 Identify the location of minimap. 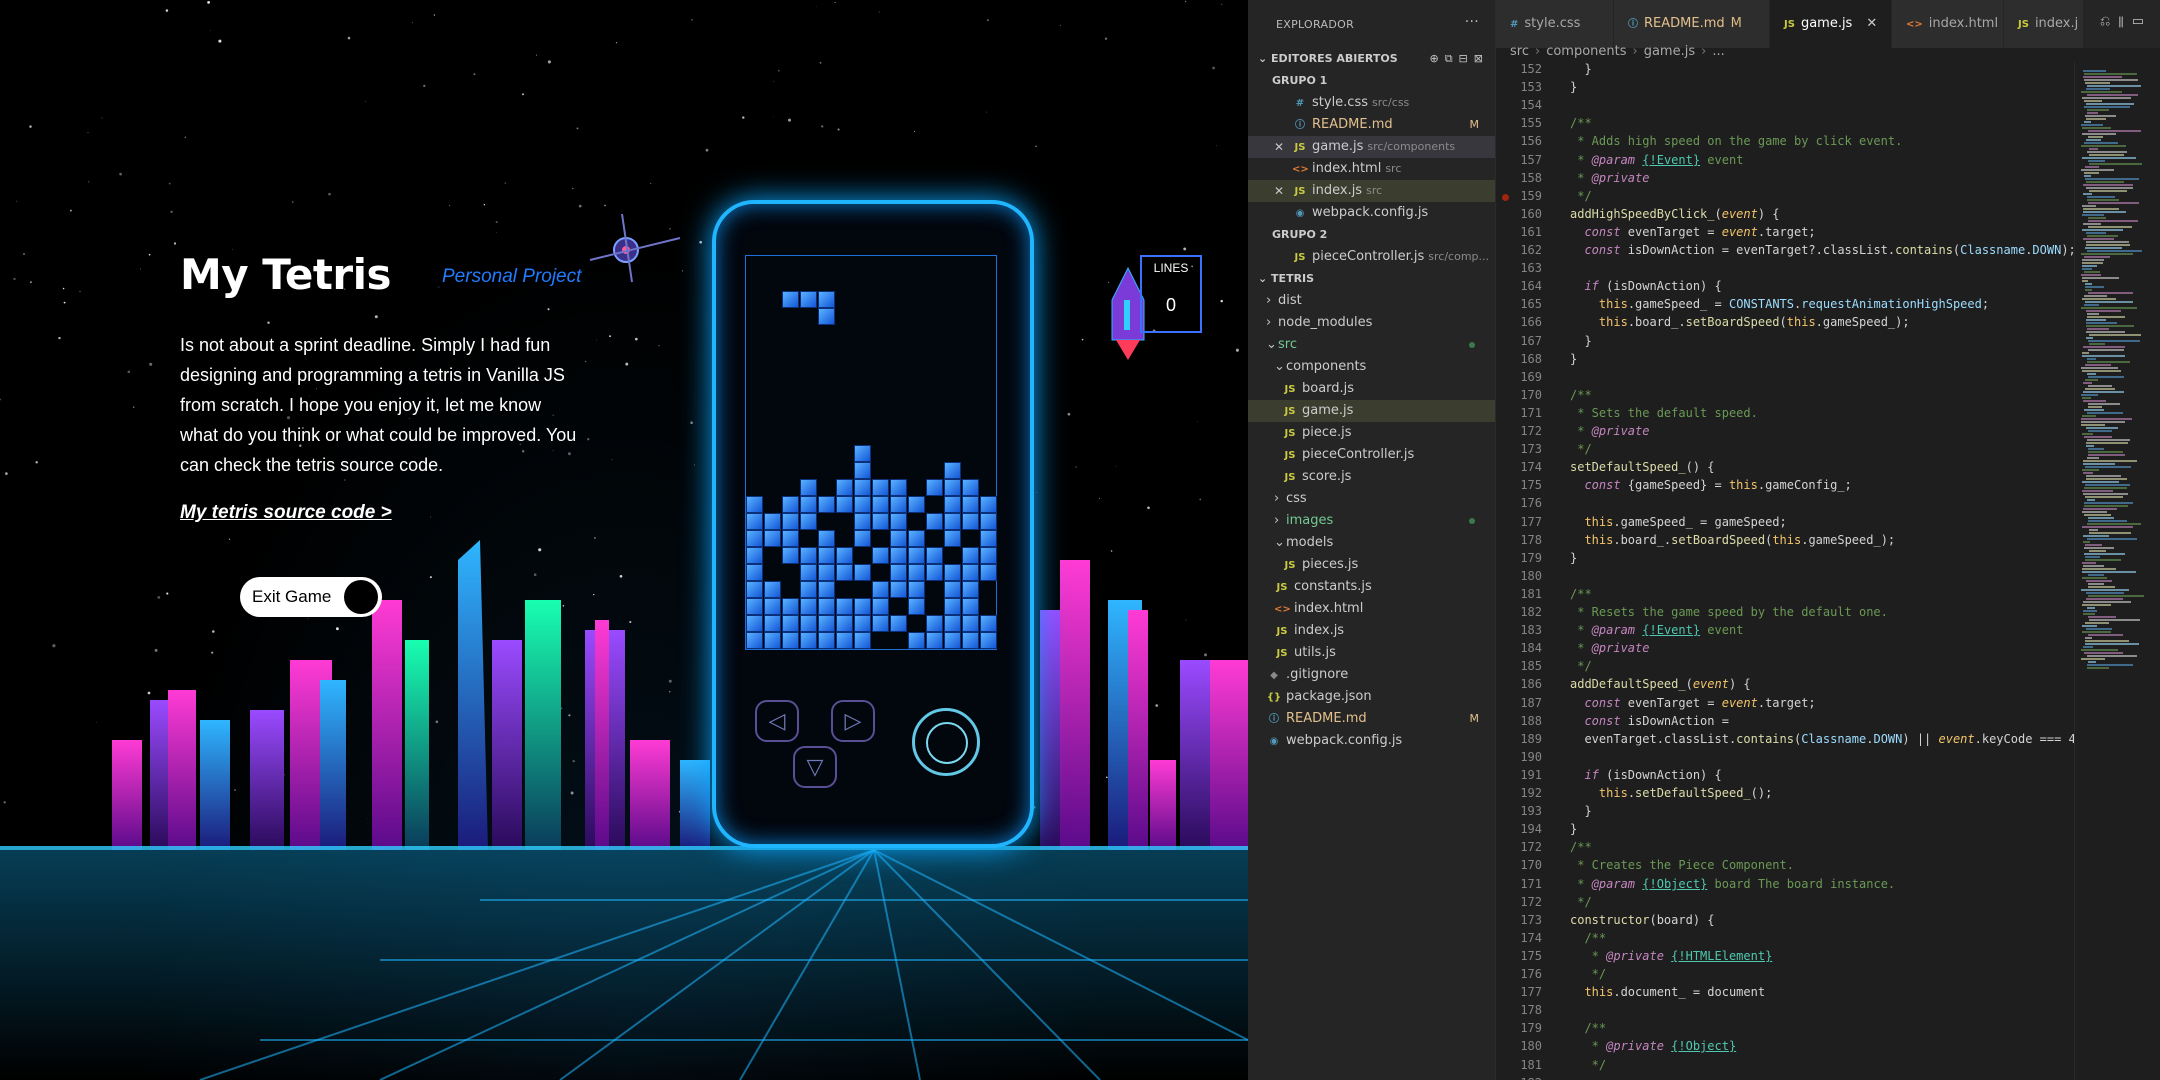
(2112, 571).